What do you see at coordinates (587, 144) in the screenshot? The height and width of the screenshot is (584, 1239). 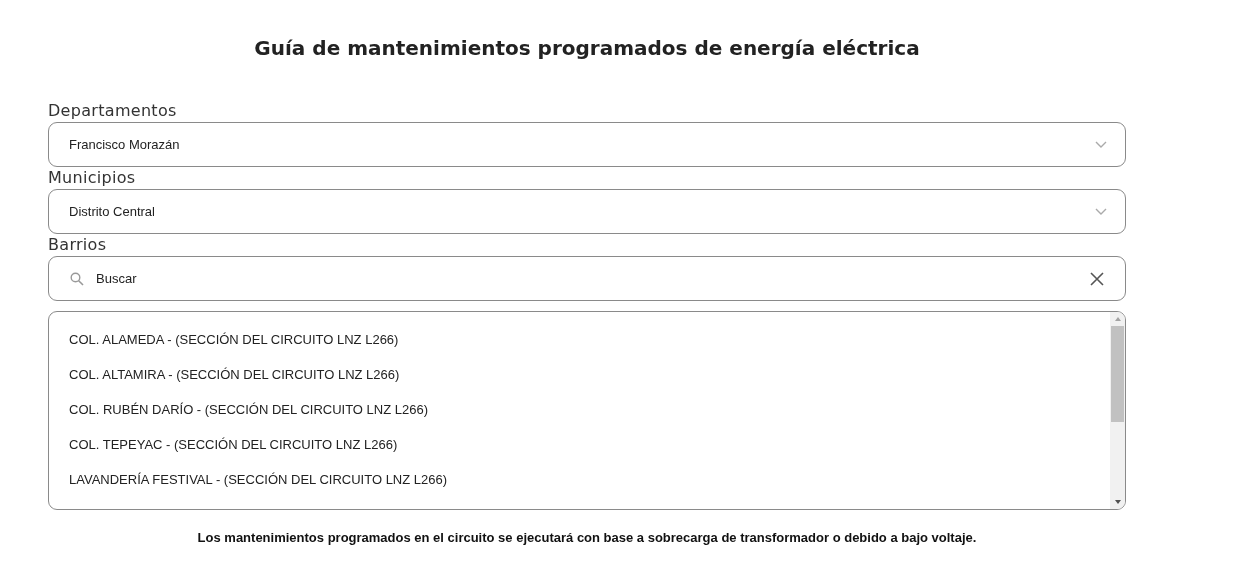 I see `select-field: Francisco Morazán` at bounding box center [587, 144].